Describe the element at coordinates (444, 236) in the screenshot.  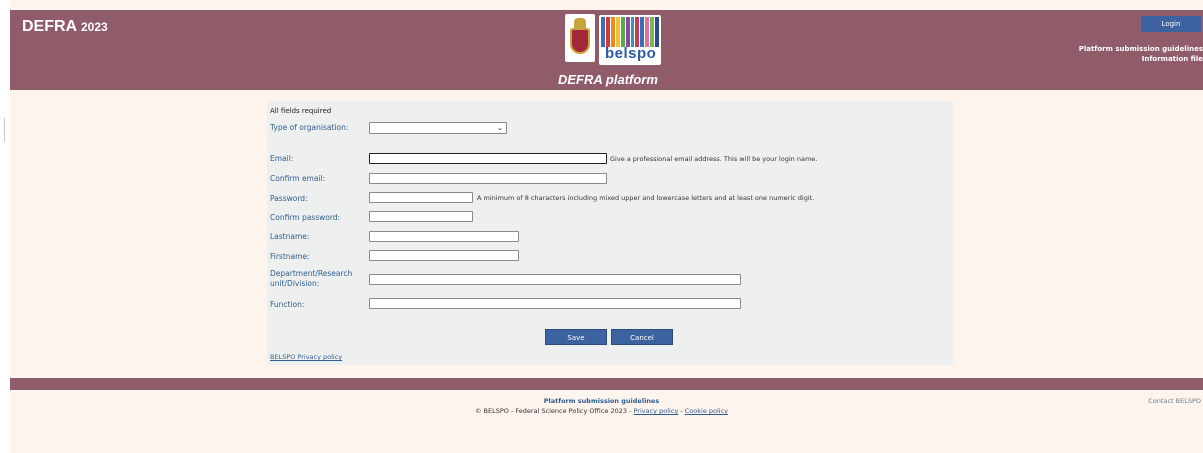
I see `lastname-field` at that location.